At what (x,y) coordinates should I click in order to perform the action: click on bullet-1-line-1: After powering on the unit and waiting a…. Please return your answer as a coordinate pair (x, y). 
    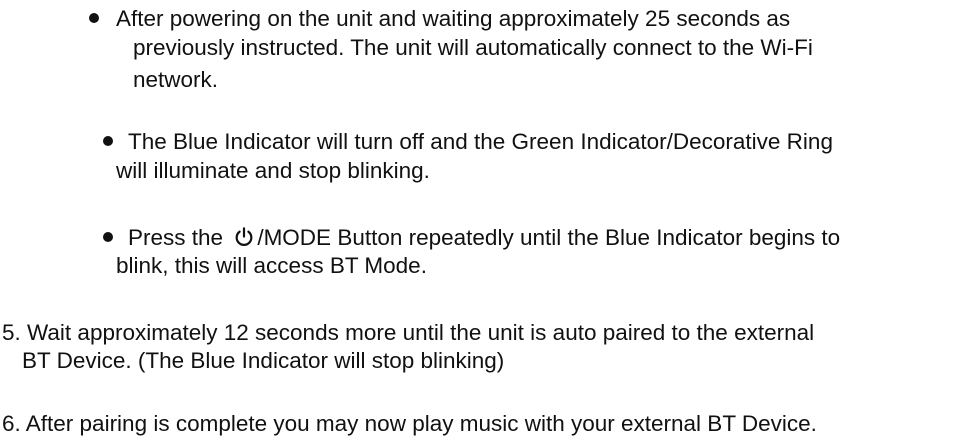
    Looking at the image, I should click on (453, 18).